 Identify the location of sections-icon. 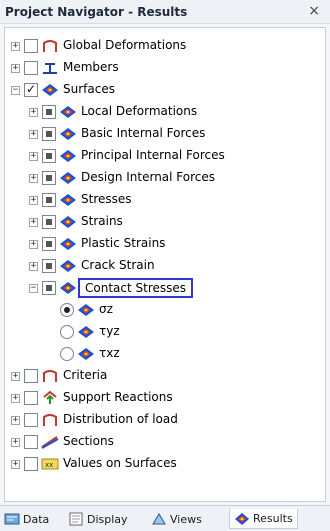
(50, 442).